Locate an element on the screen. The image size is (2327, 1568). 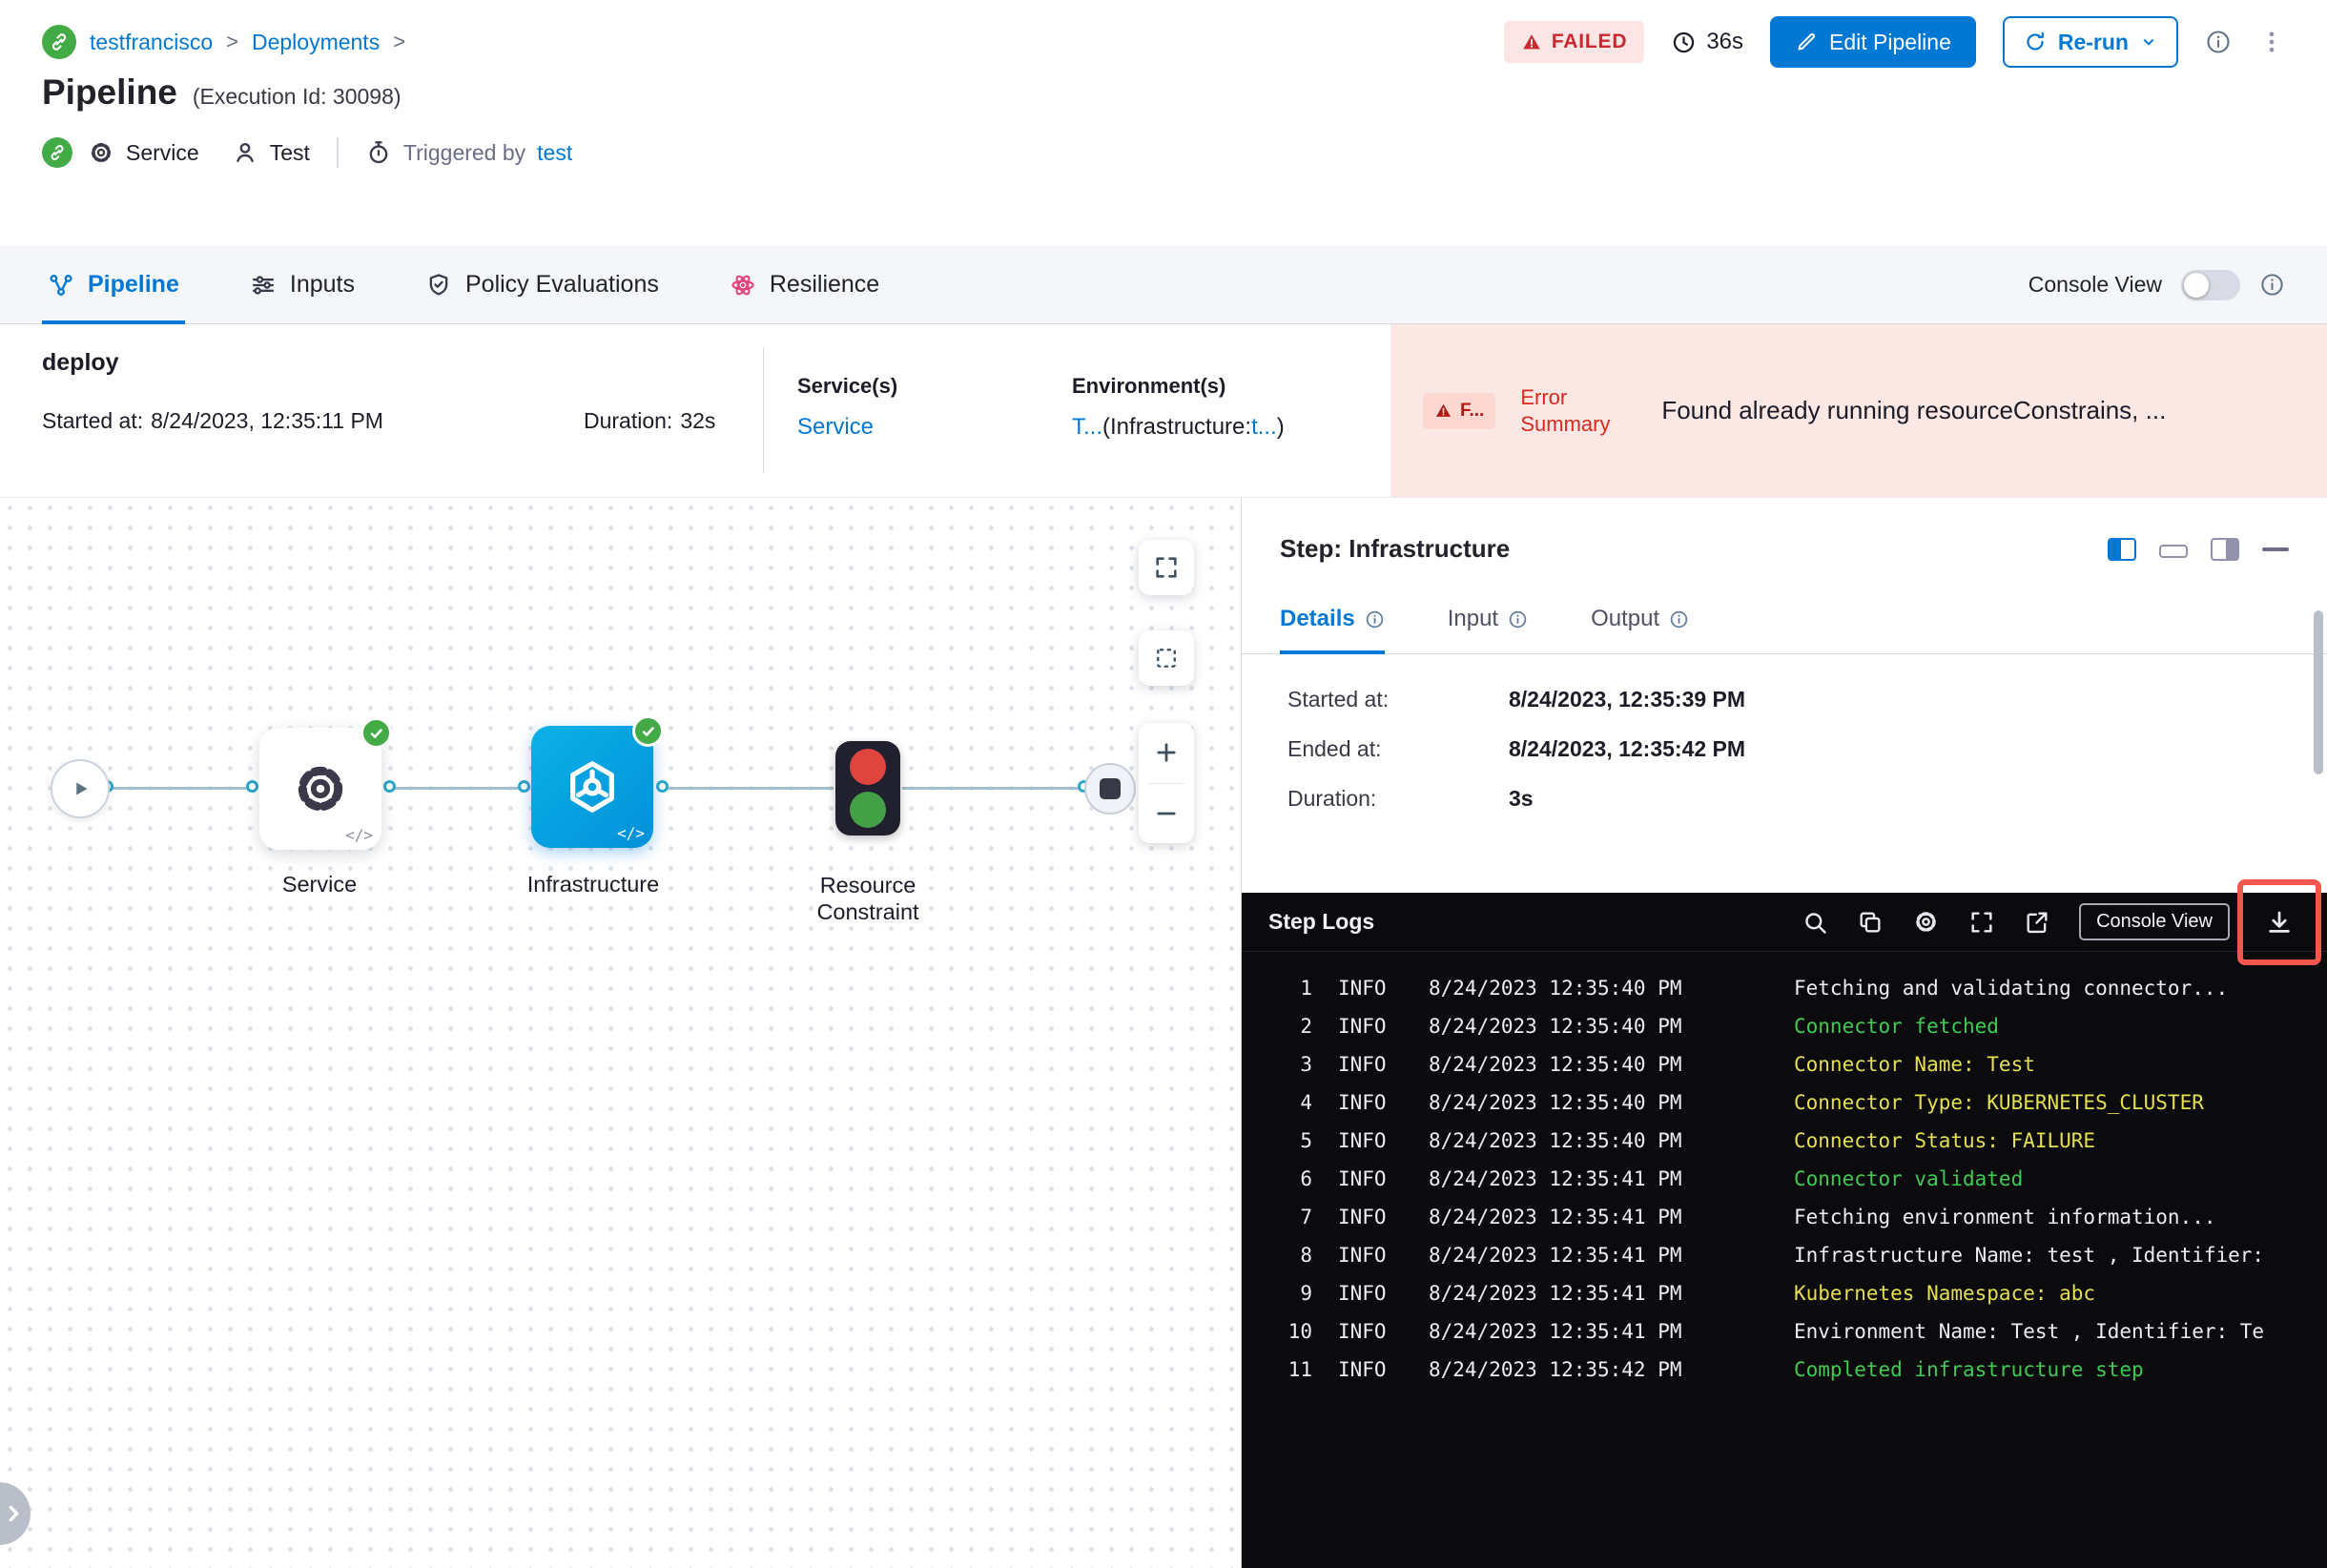
open-in-new-icon is located at coordinates (2037, 922).